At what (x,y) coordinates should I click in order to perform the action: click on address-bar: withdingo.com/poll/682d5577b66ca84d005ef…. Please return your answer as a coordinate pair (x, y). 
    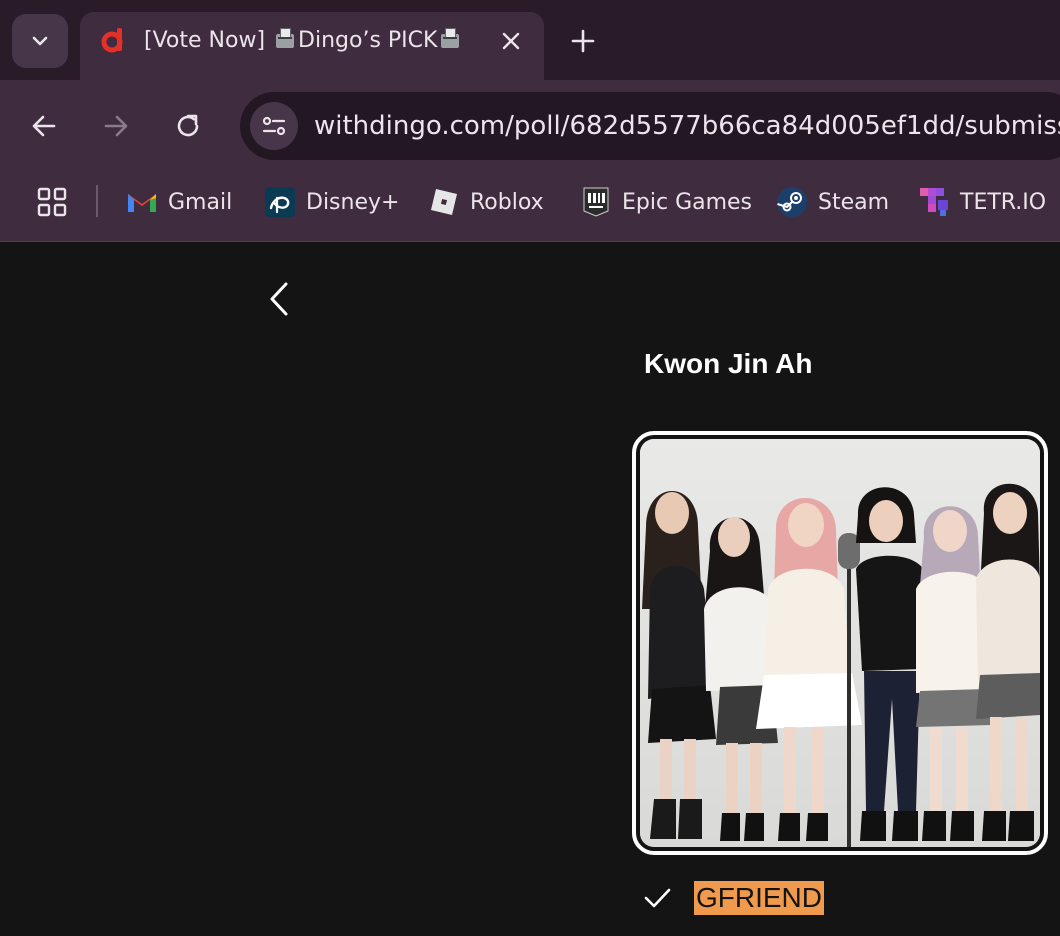
    Looking at the image, I should click on (650, 126).